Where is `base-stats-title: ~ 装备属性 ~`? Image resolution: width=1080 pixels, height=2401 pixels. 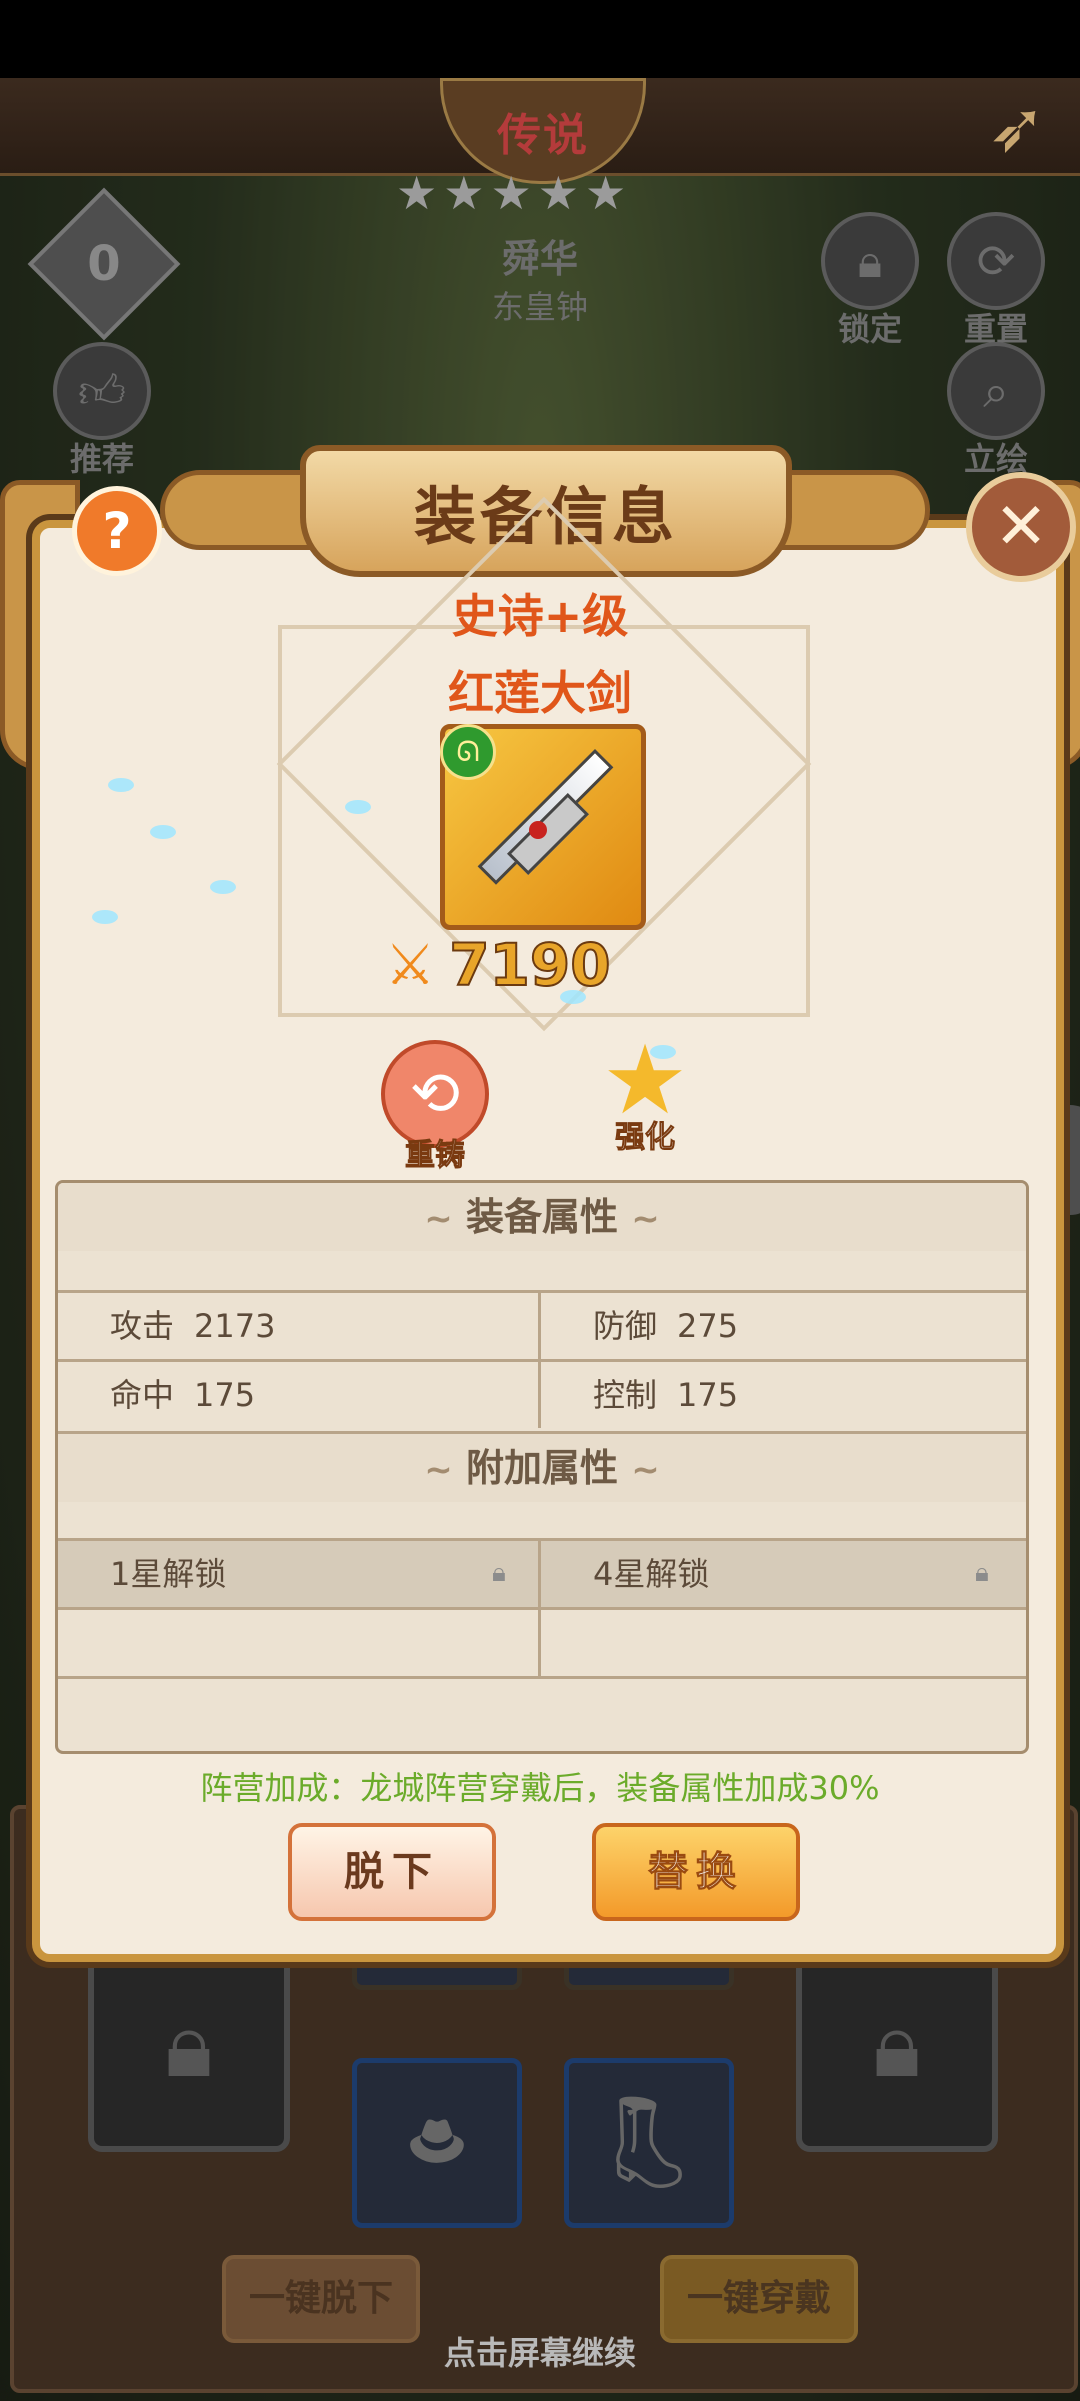
base-stats-title: ~ 装备属性 ~ is located at coordinates (542, 1217).